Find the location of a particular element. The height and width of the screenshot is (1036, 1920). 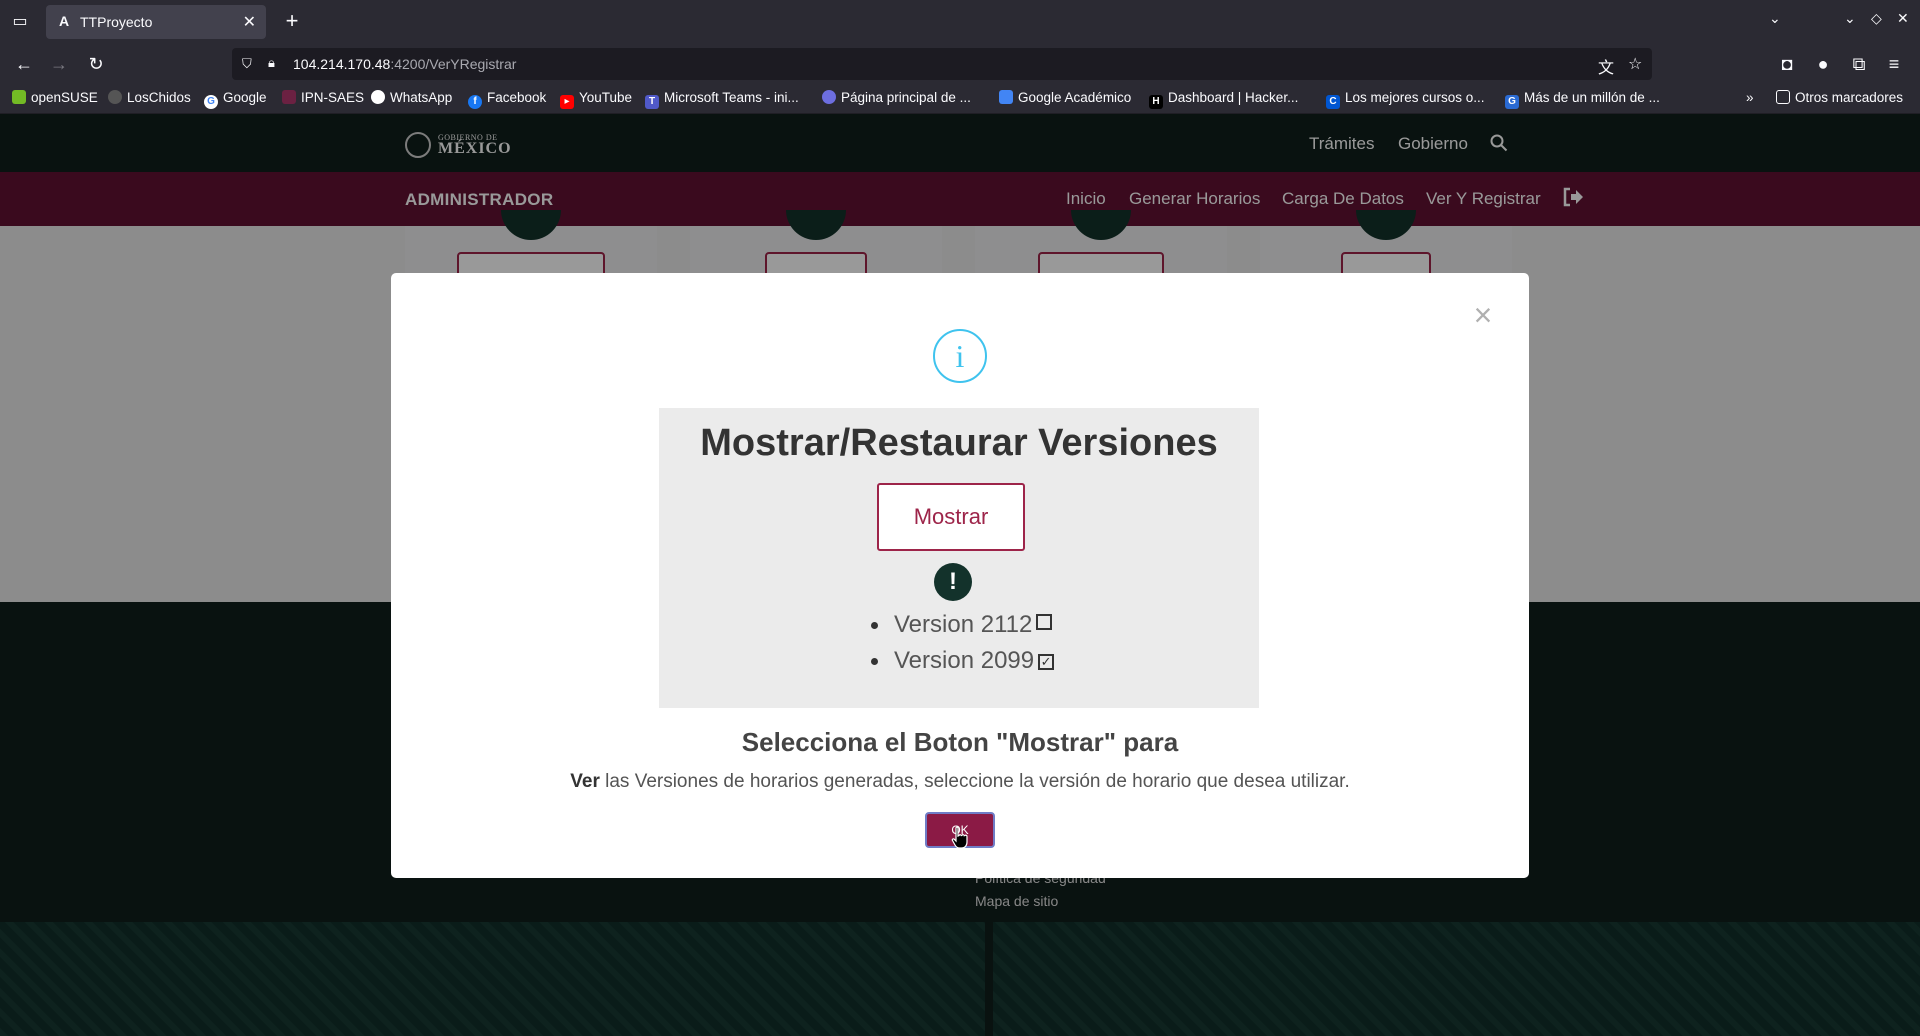

bookmark-google-academico: Google Académico is located at coordinates (1065, 97).